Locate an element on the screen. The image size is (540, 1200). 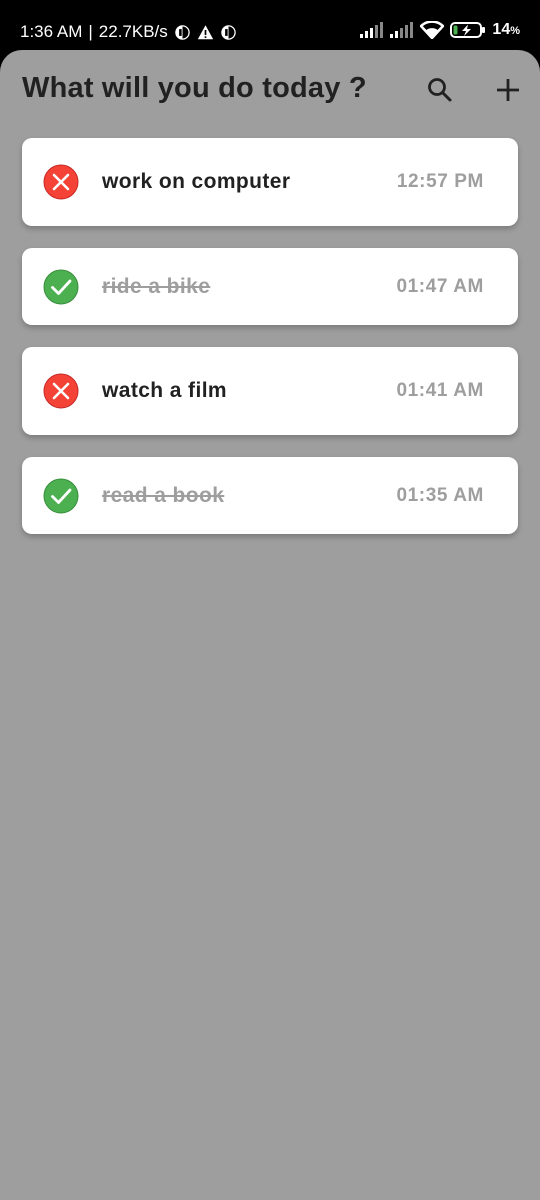
task-title: watch a film is located at coordinates (164, 390).